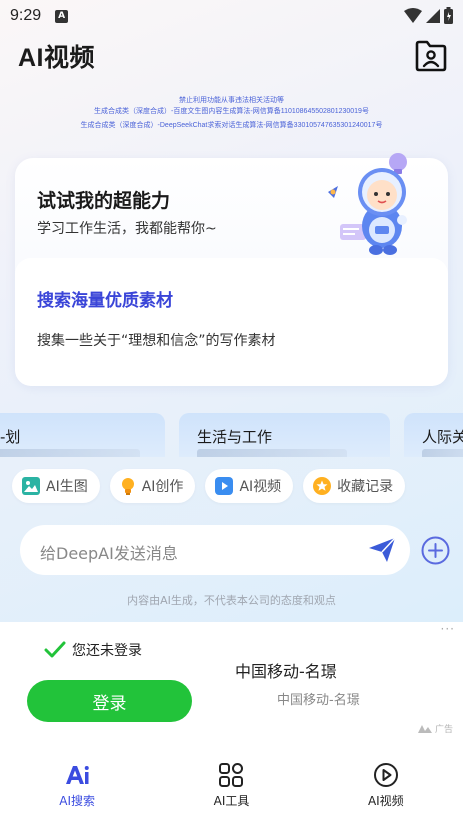 The image size is (463, 824). I want to click on page-title: AI视频, so click(57, 58).